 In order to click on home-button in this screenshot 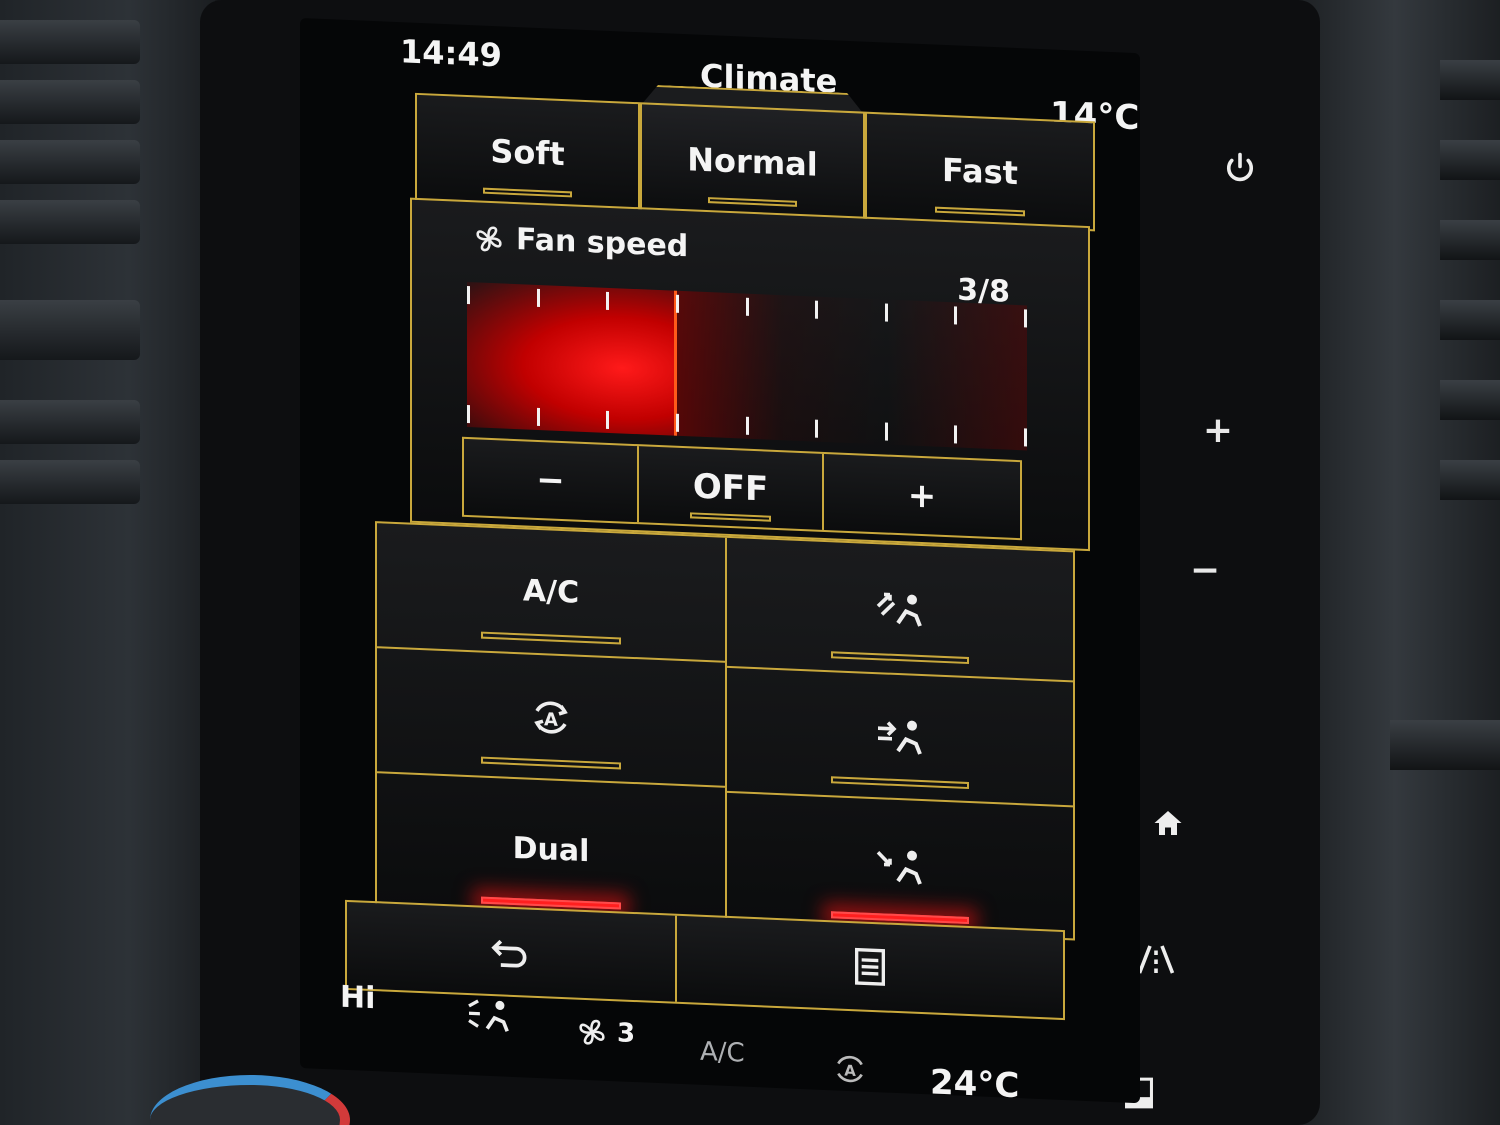, I will do `click(1175, 823)`.